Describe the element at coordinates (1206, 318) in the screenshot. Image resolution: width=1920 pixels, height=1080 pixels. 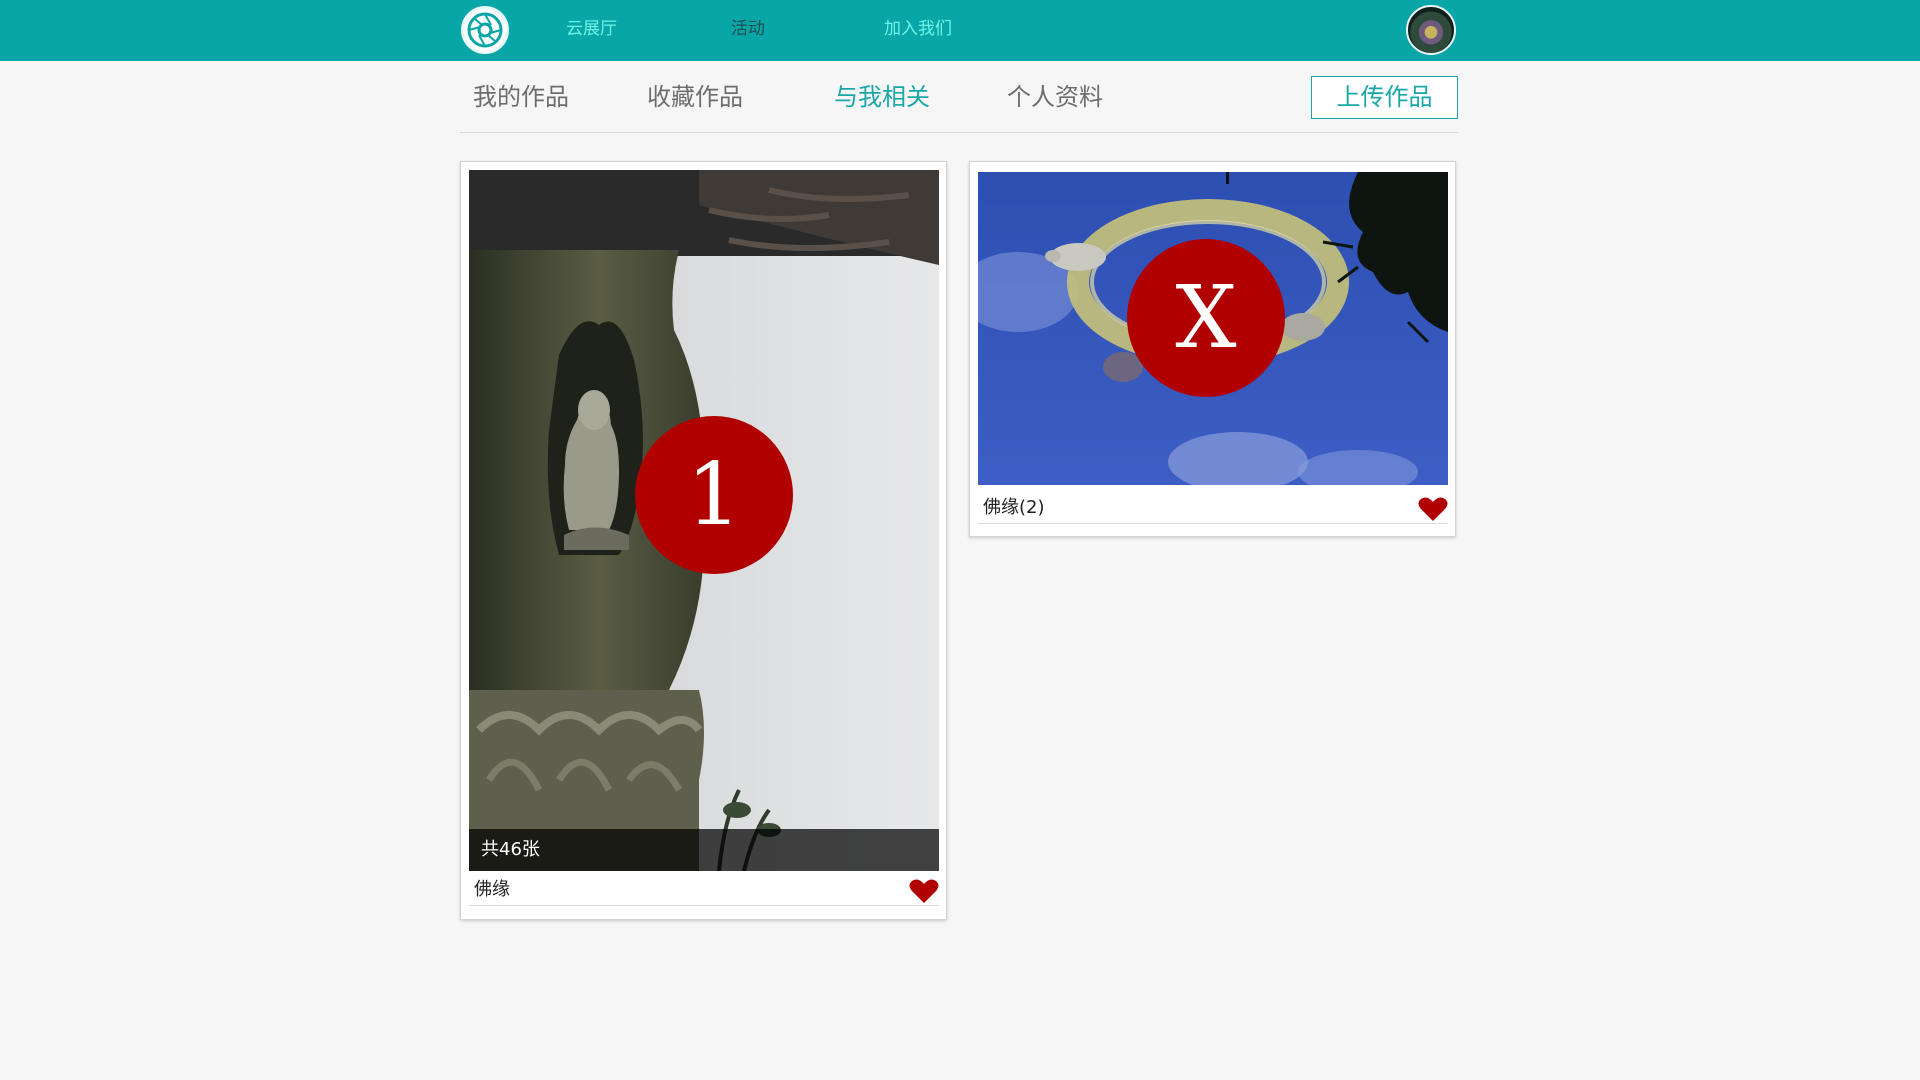
I see `work-number-badge: X` at that location.